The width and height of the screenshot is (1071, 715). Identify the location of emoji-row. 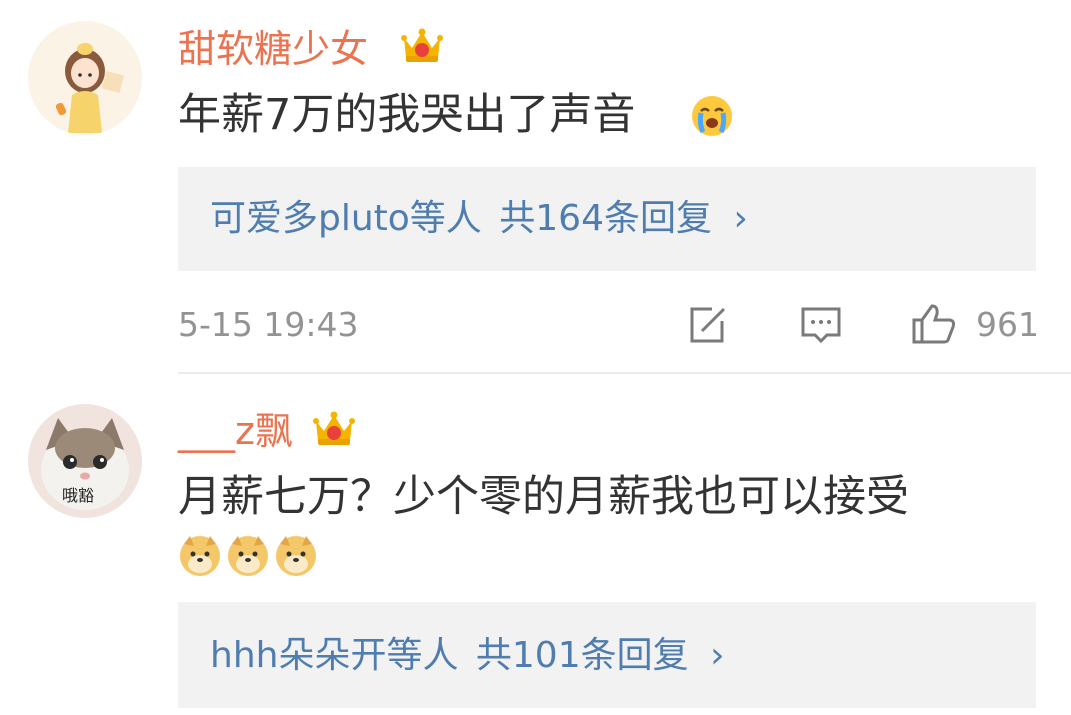
(253, 557).